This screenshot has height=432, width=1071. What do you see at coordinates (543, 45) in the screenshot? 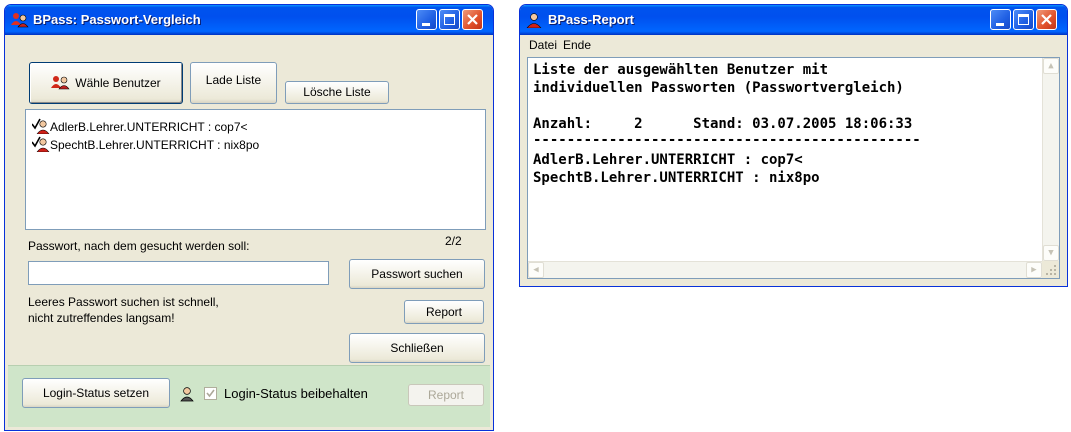
I see `menu-datei: Datei` at bounding box center [543, 45].